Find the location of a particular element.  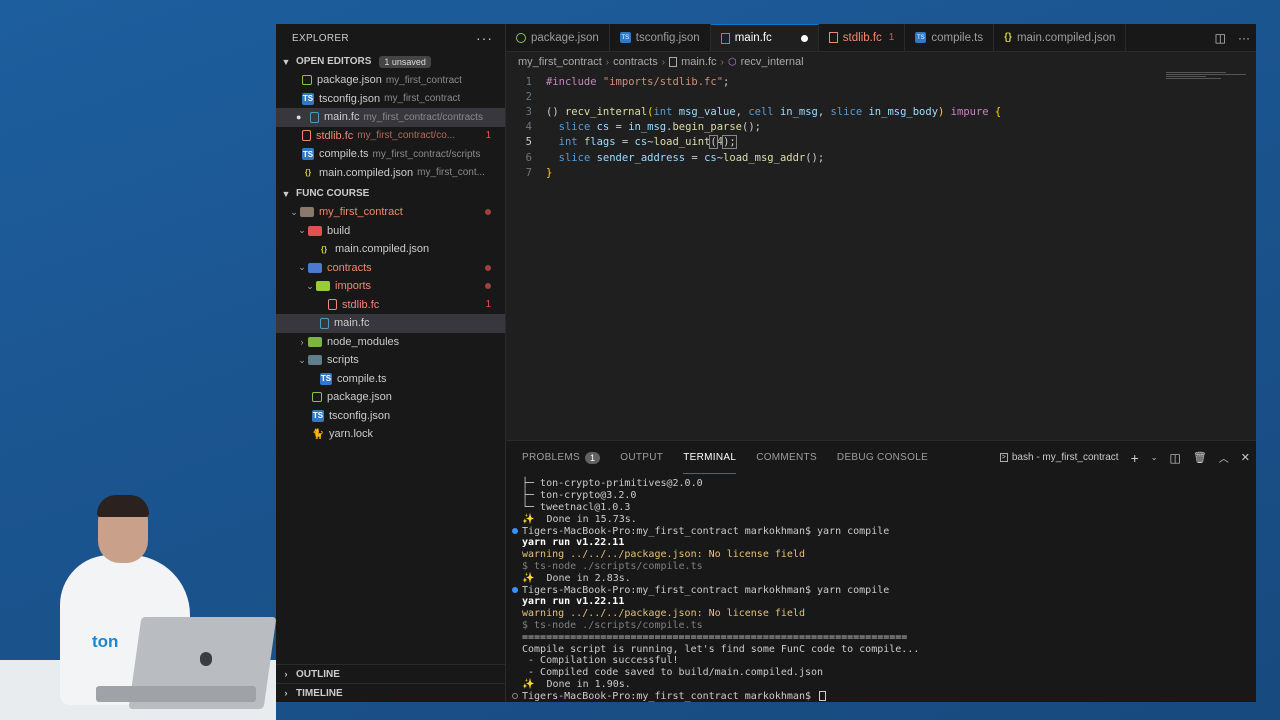

breadcrumb-item: contracts is located at coordinates (635, 62).